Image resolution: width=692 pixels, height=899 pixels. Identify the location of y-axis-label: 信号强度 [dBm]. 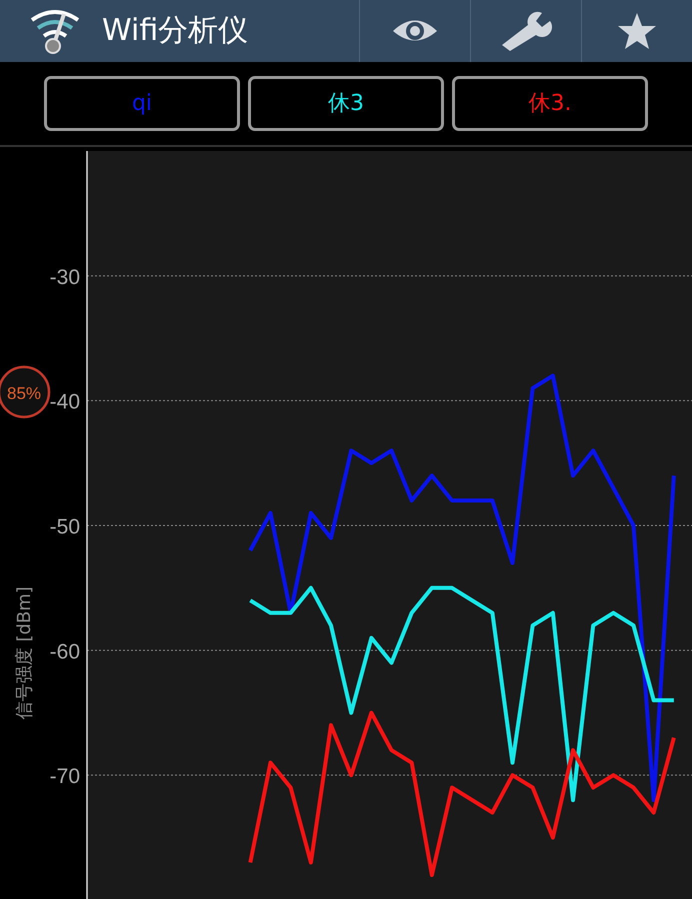
(24, 653).